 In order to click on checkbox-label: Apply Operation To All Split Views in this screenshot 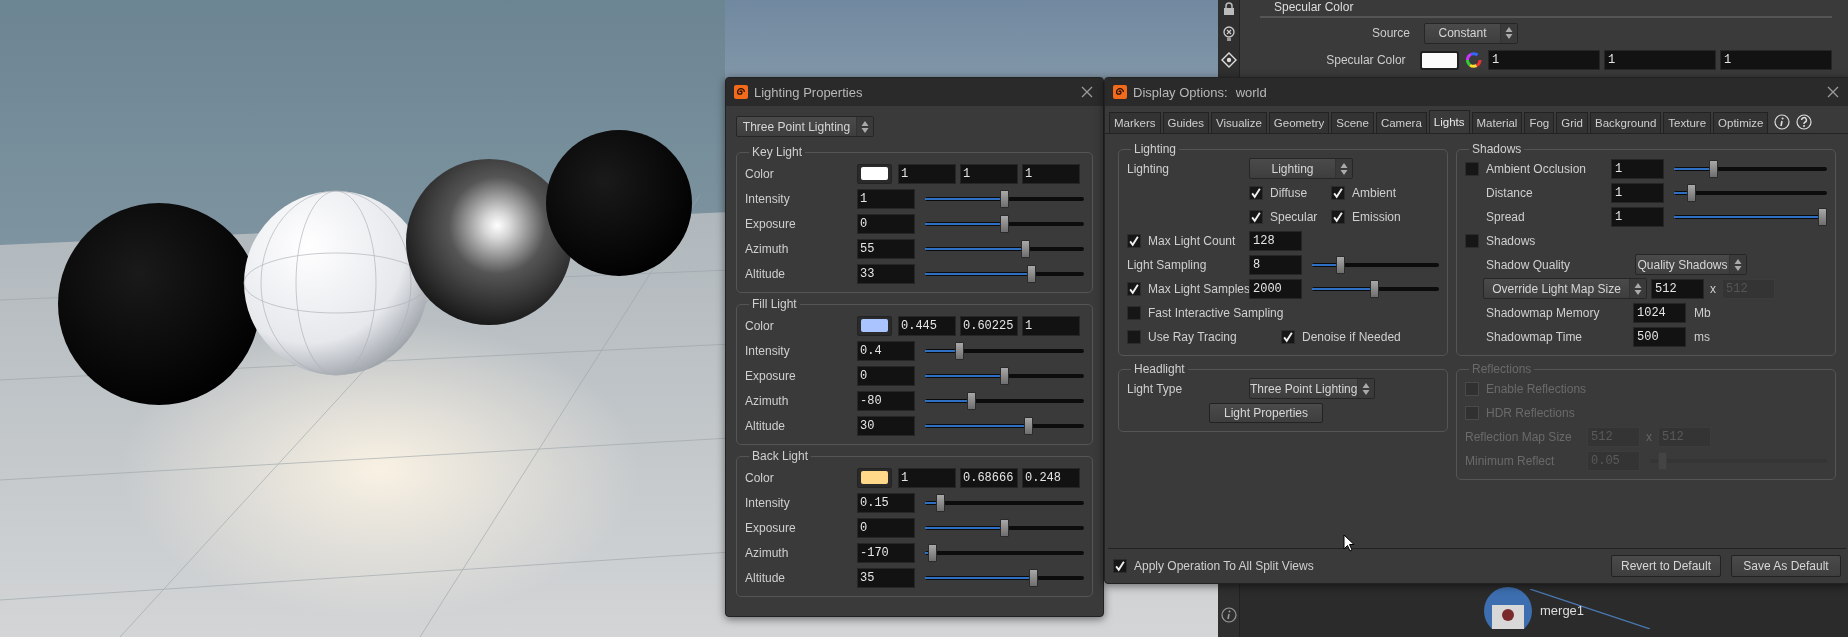, I will do `click(1224, 566)`.